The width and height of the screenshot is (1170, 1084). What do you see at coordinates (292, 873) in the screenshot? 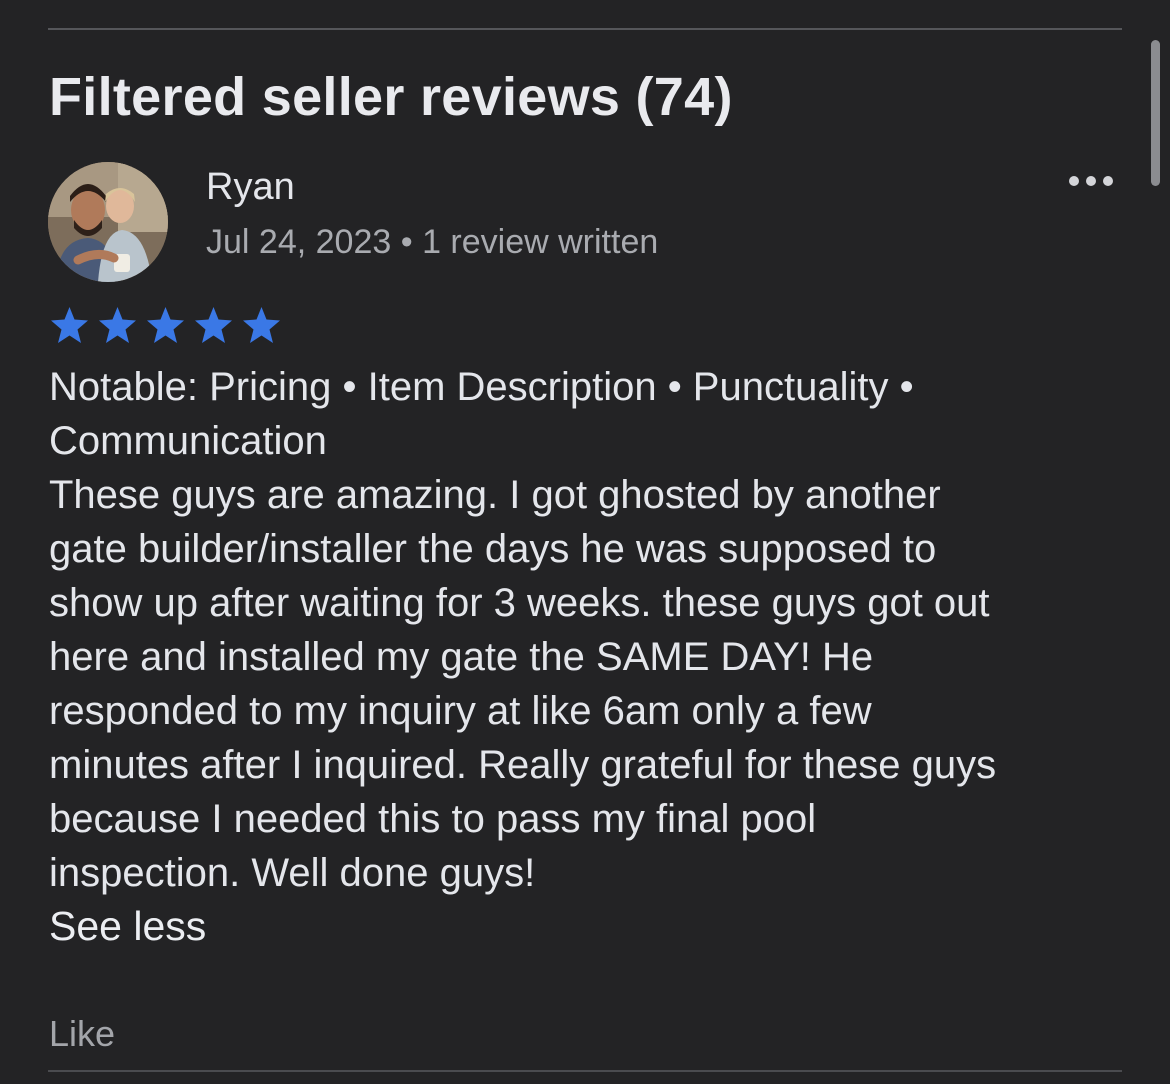
I see `review-text-line: inspection. Well done guys!` at bounding box center [292, 873].